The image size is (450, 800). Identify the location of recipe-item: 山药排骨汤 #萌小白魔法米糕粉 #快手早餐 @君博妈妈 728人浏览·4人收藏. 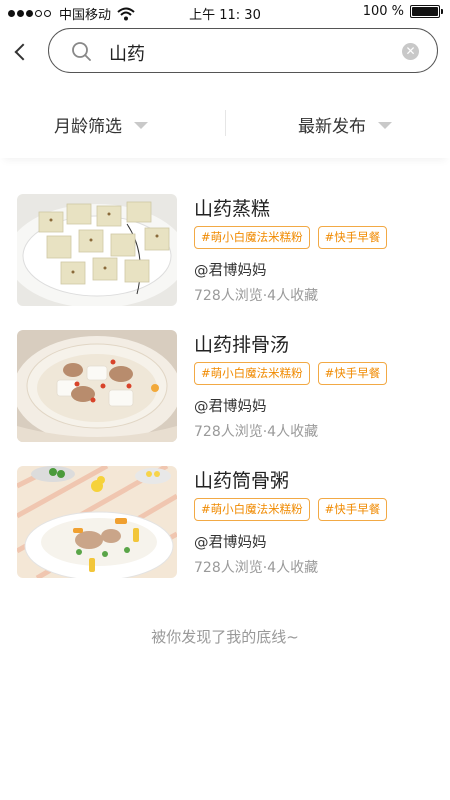
(225, 386).